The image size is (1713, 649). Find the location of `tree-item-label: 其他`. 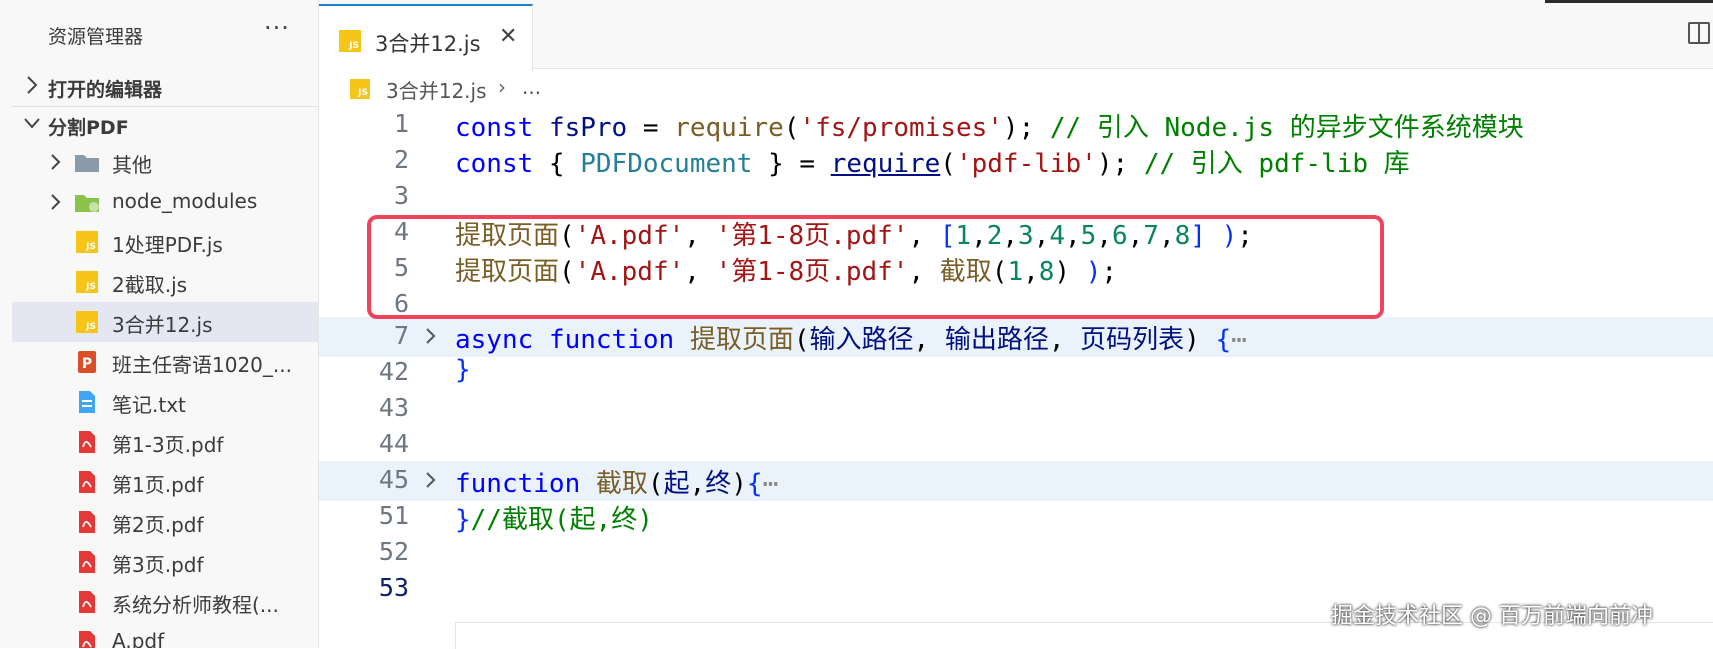

tree-item-label: 其他 is located at coordinates (132, 165).